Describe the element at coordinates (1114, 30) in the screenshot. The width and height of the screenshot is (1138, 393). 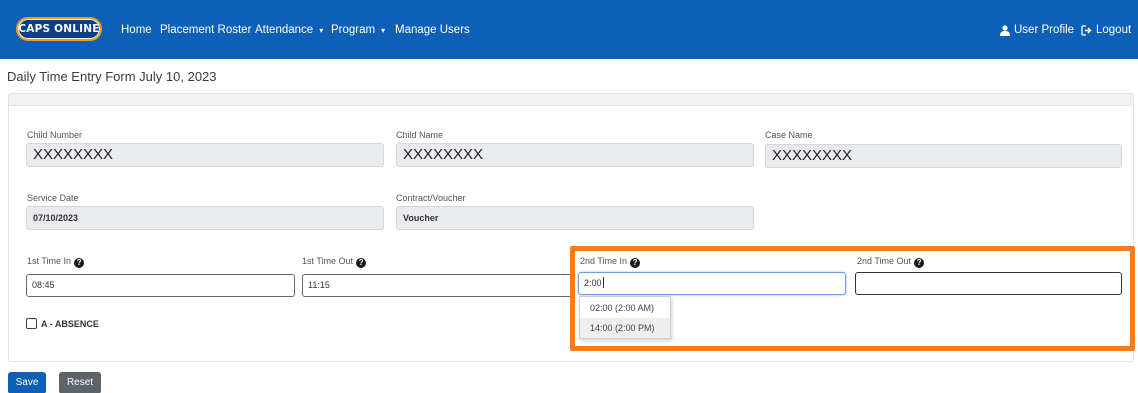
I see `logout-label: Logout` at that location.